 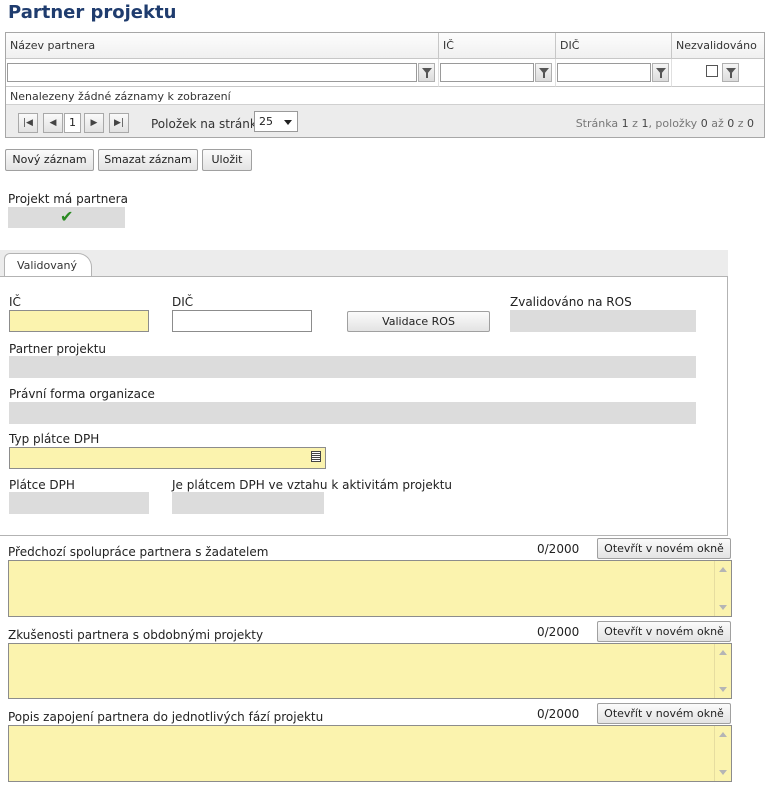 I want to click on filter-cell-name, so click(x=222, y=73).